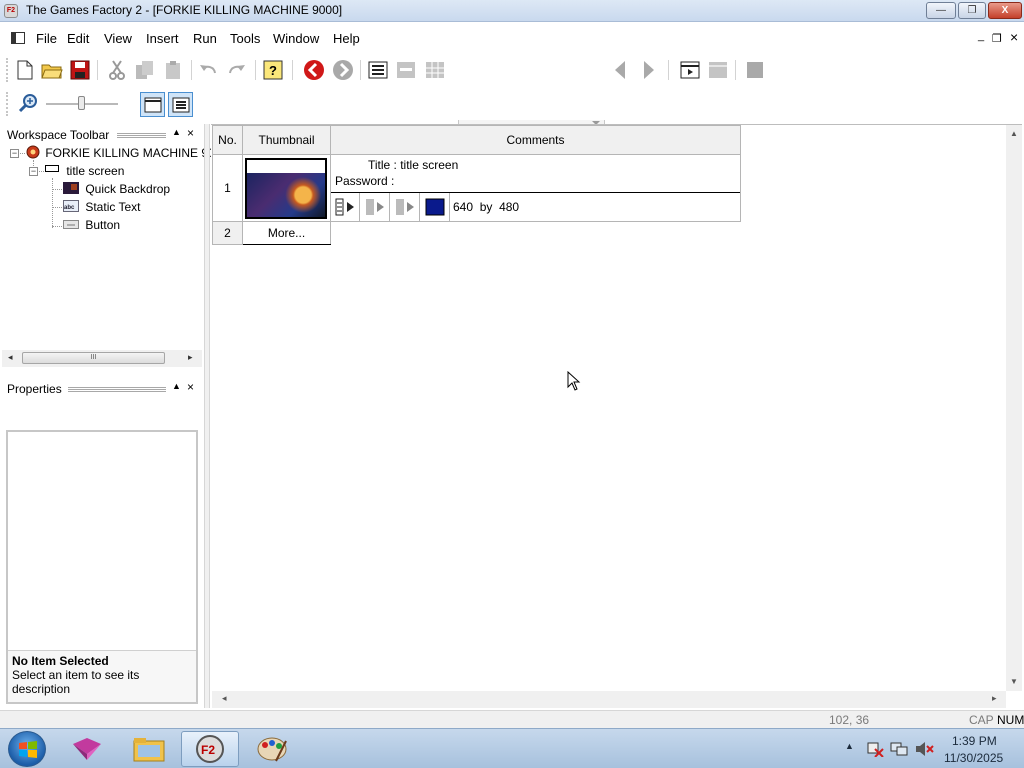 The height and width of the screenshot is (768, 1024). I want to click on menu-insert: Insert, so click(162, 38).